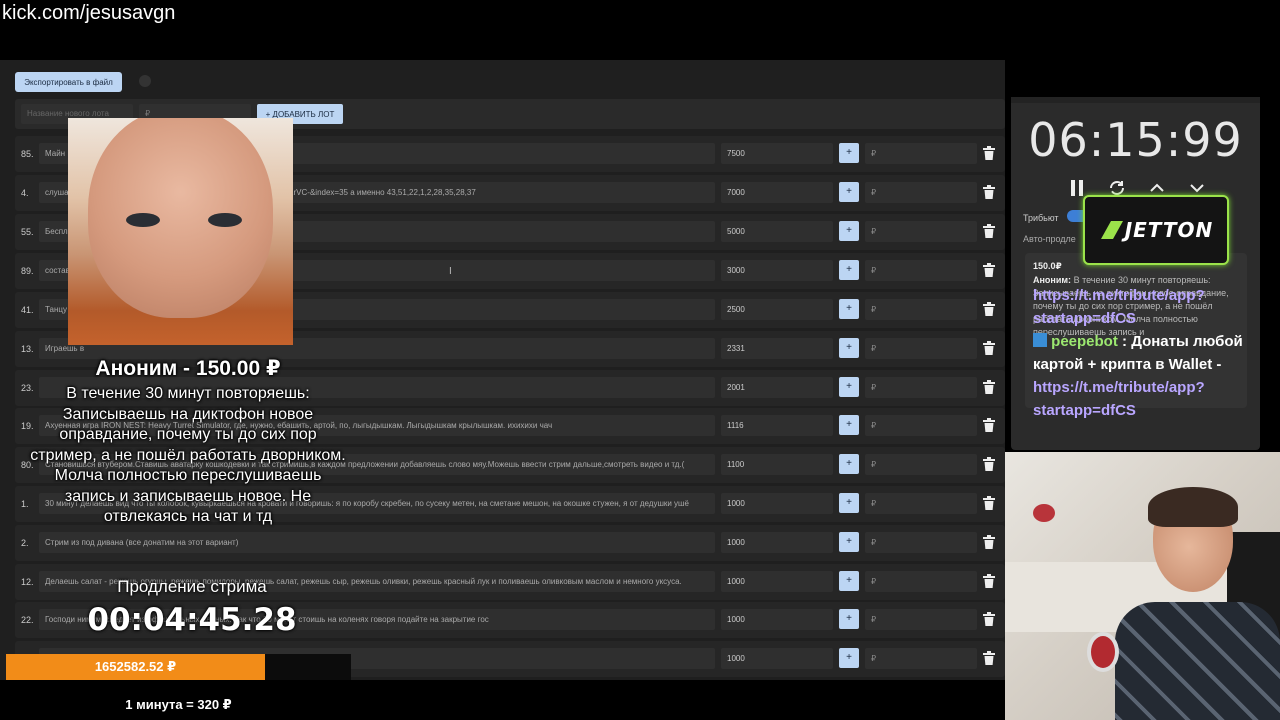 This screenshot has height=720, width=1280. I want to click on lot-amount-input: 2331, so click(777, 348).